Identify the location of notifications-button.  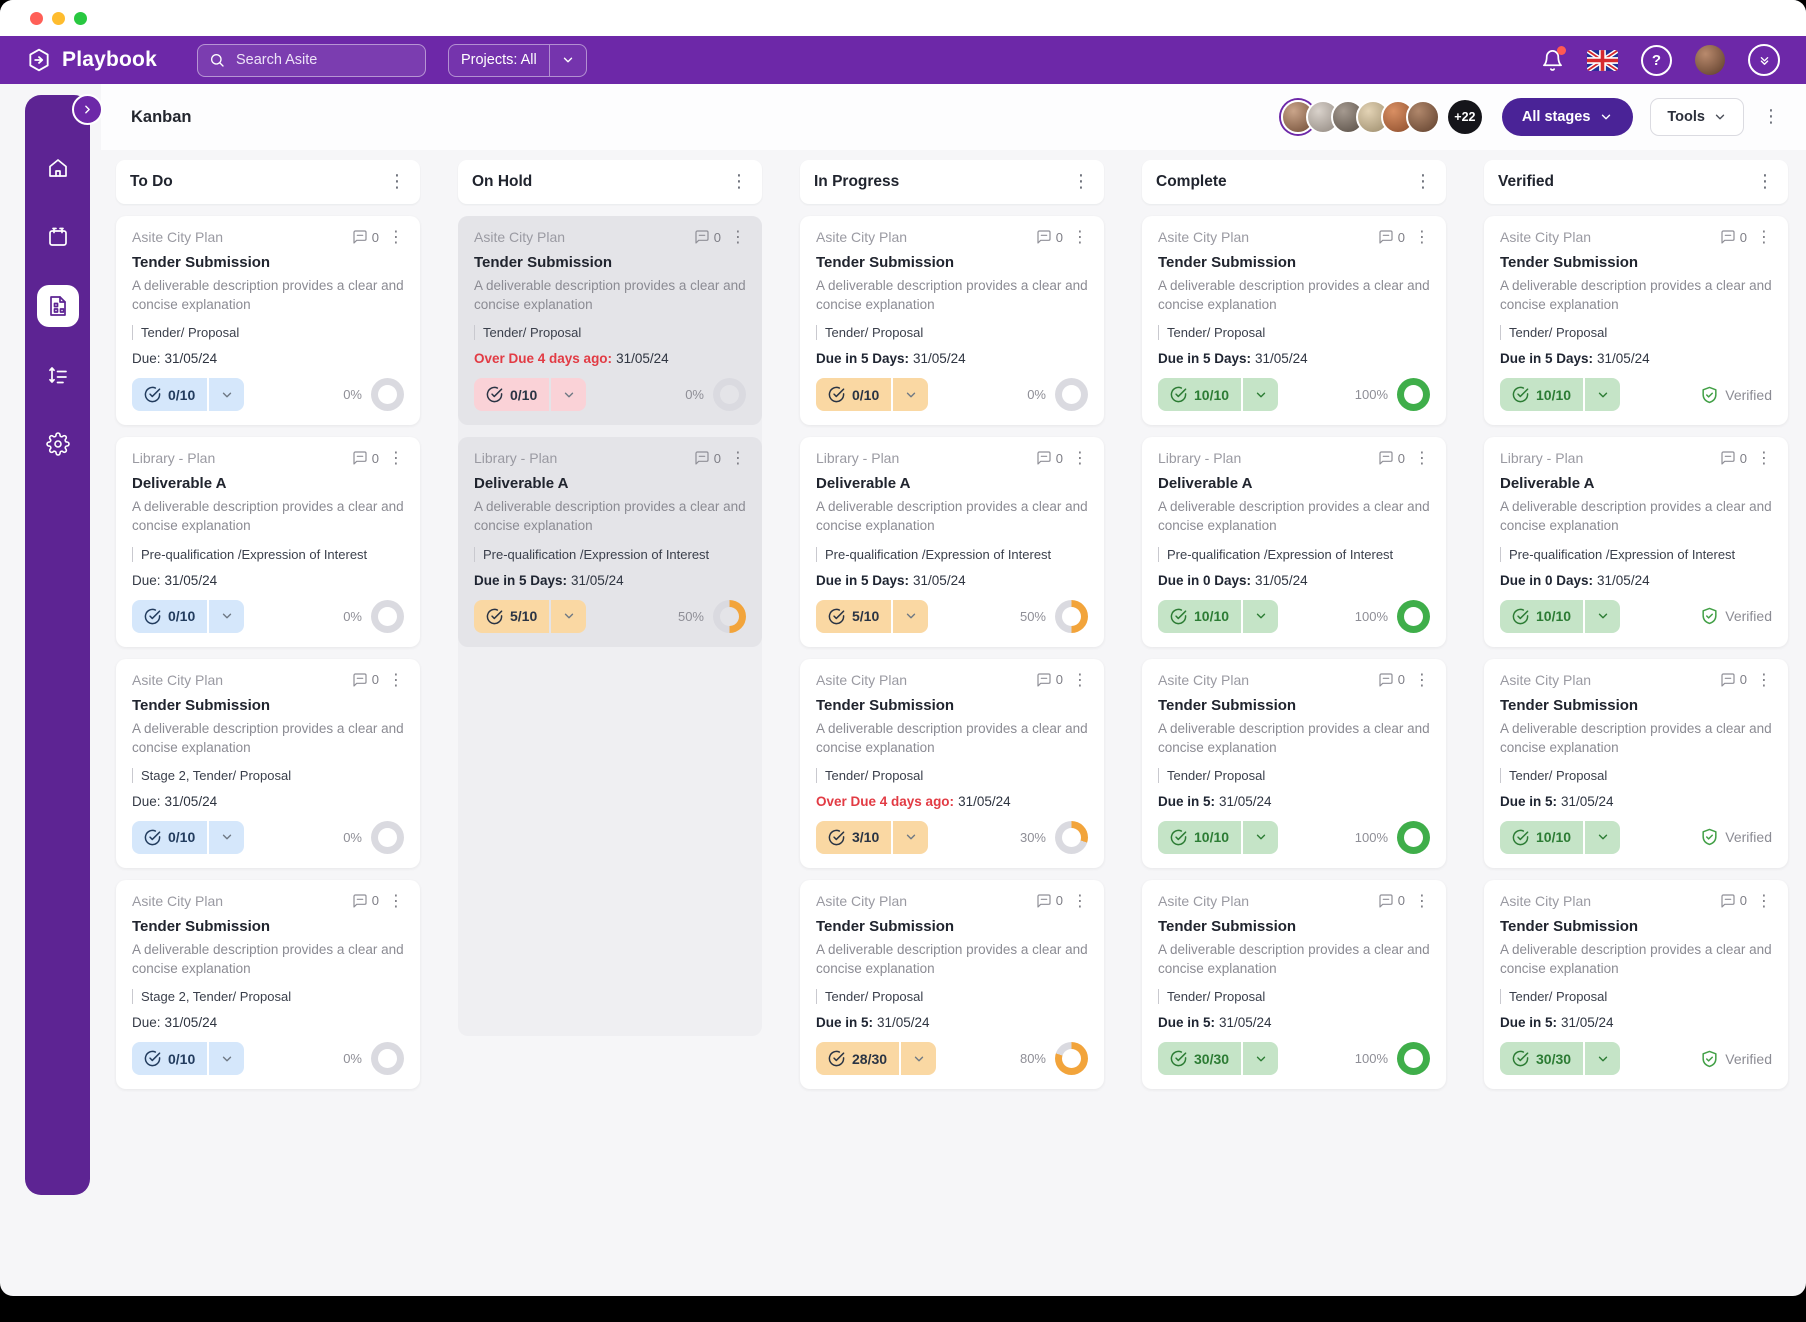
(1553, 58).